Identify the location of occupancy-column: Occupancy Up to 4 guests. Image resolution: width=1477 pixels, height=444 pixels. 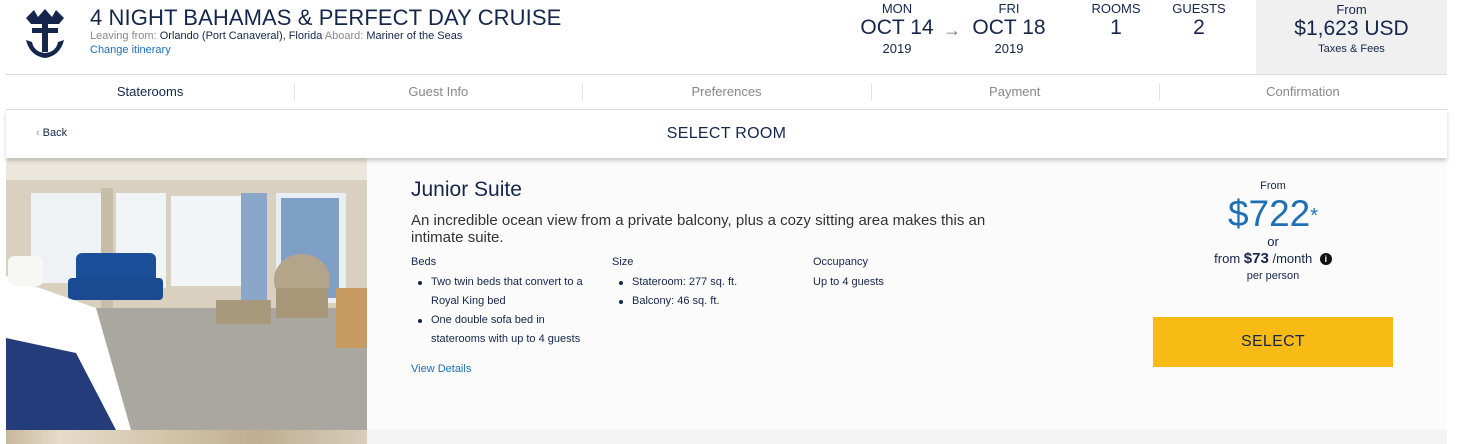
(903, 274).